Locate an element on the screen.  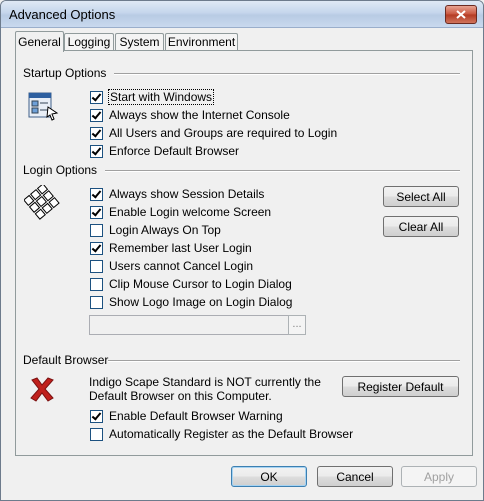
select-all-button: Select All is located at coordinates (421, 196).